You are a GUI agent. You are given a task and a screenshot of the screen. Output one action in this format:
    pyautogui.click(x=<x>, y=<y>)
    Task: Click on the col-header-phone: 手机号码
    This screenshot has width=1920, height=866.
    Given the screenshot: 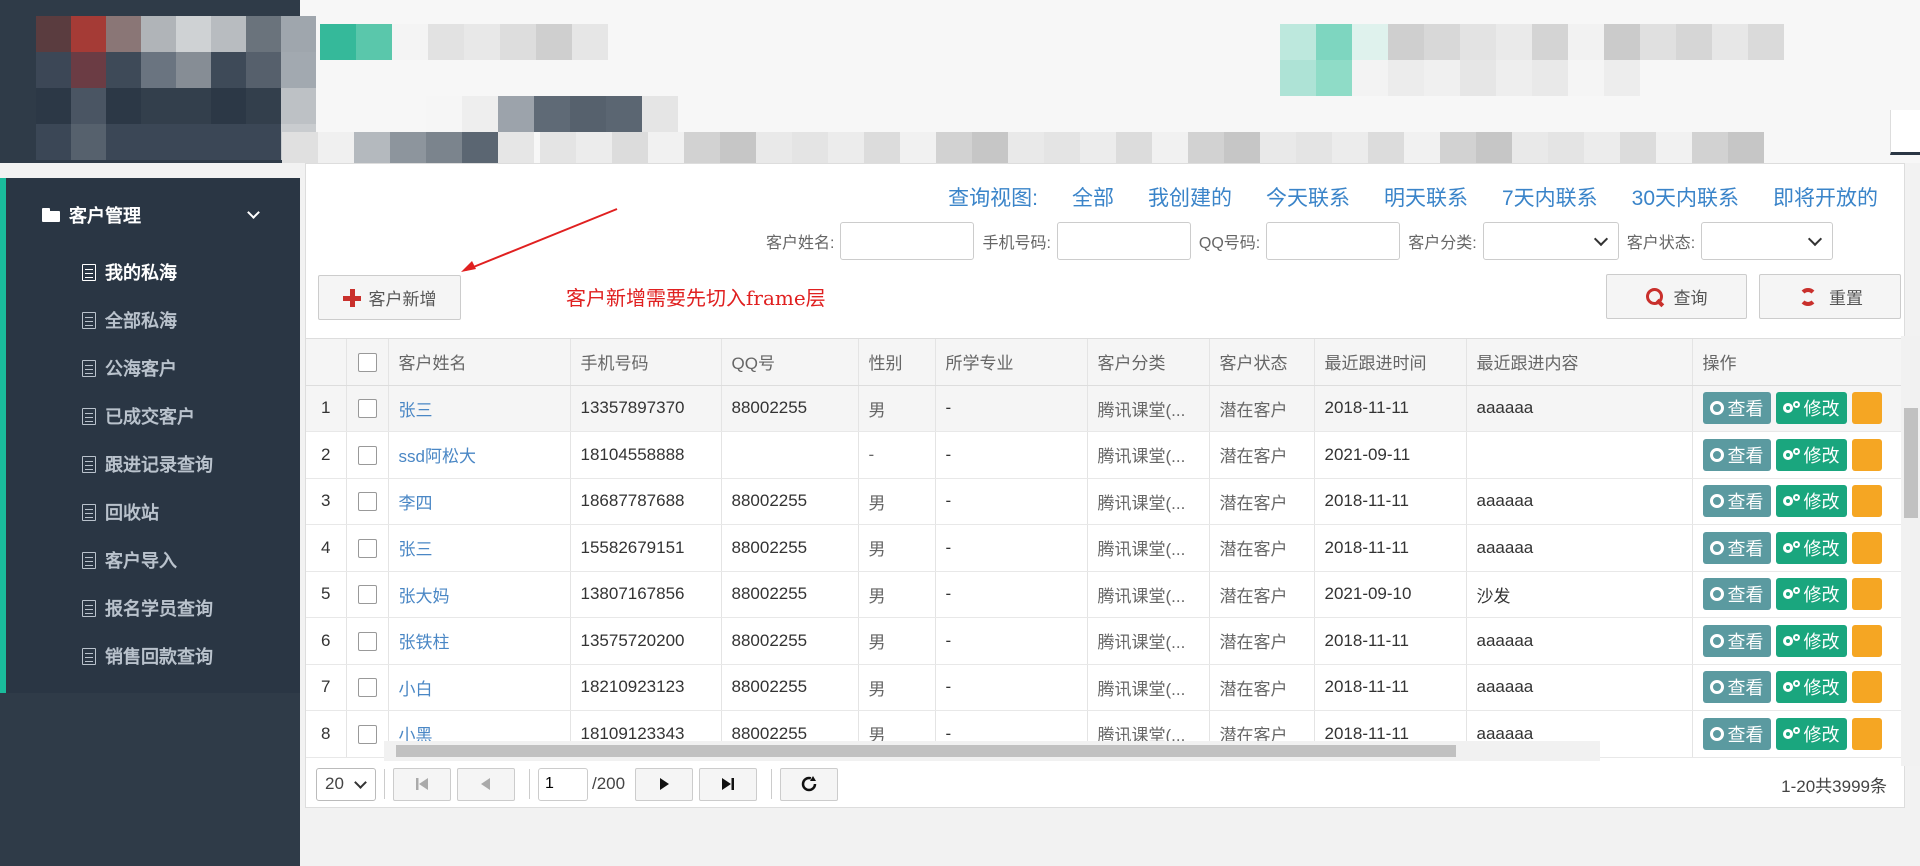 What is the action you would take?
    pyautogui.click(x=646, y=362)
    